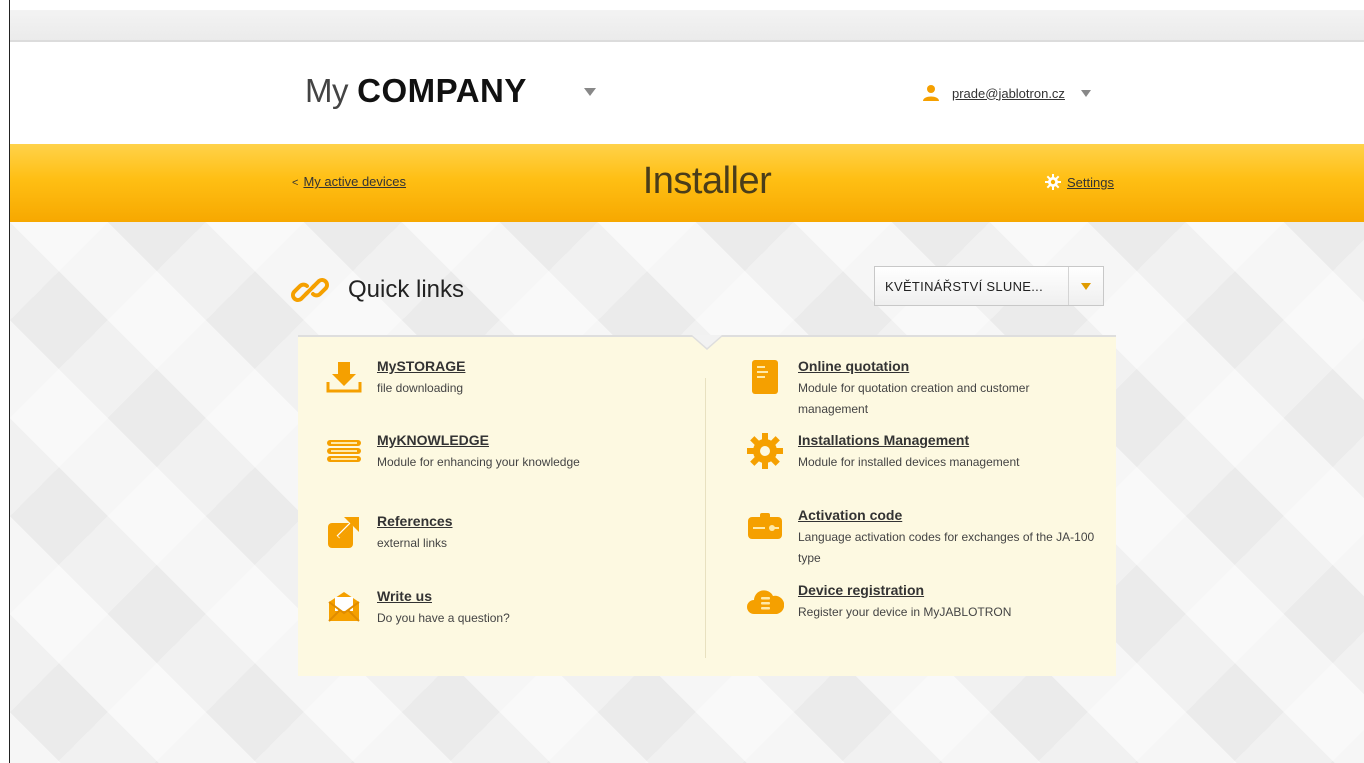 The image size is (1364, 763). I want to click on quick-link-desc: Module for installed devices management, so click(909, 462).